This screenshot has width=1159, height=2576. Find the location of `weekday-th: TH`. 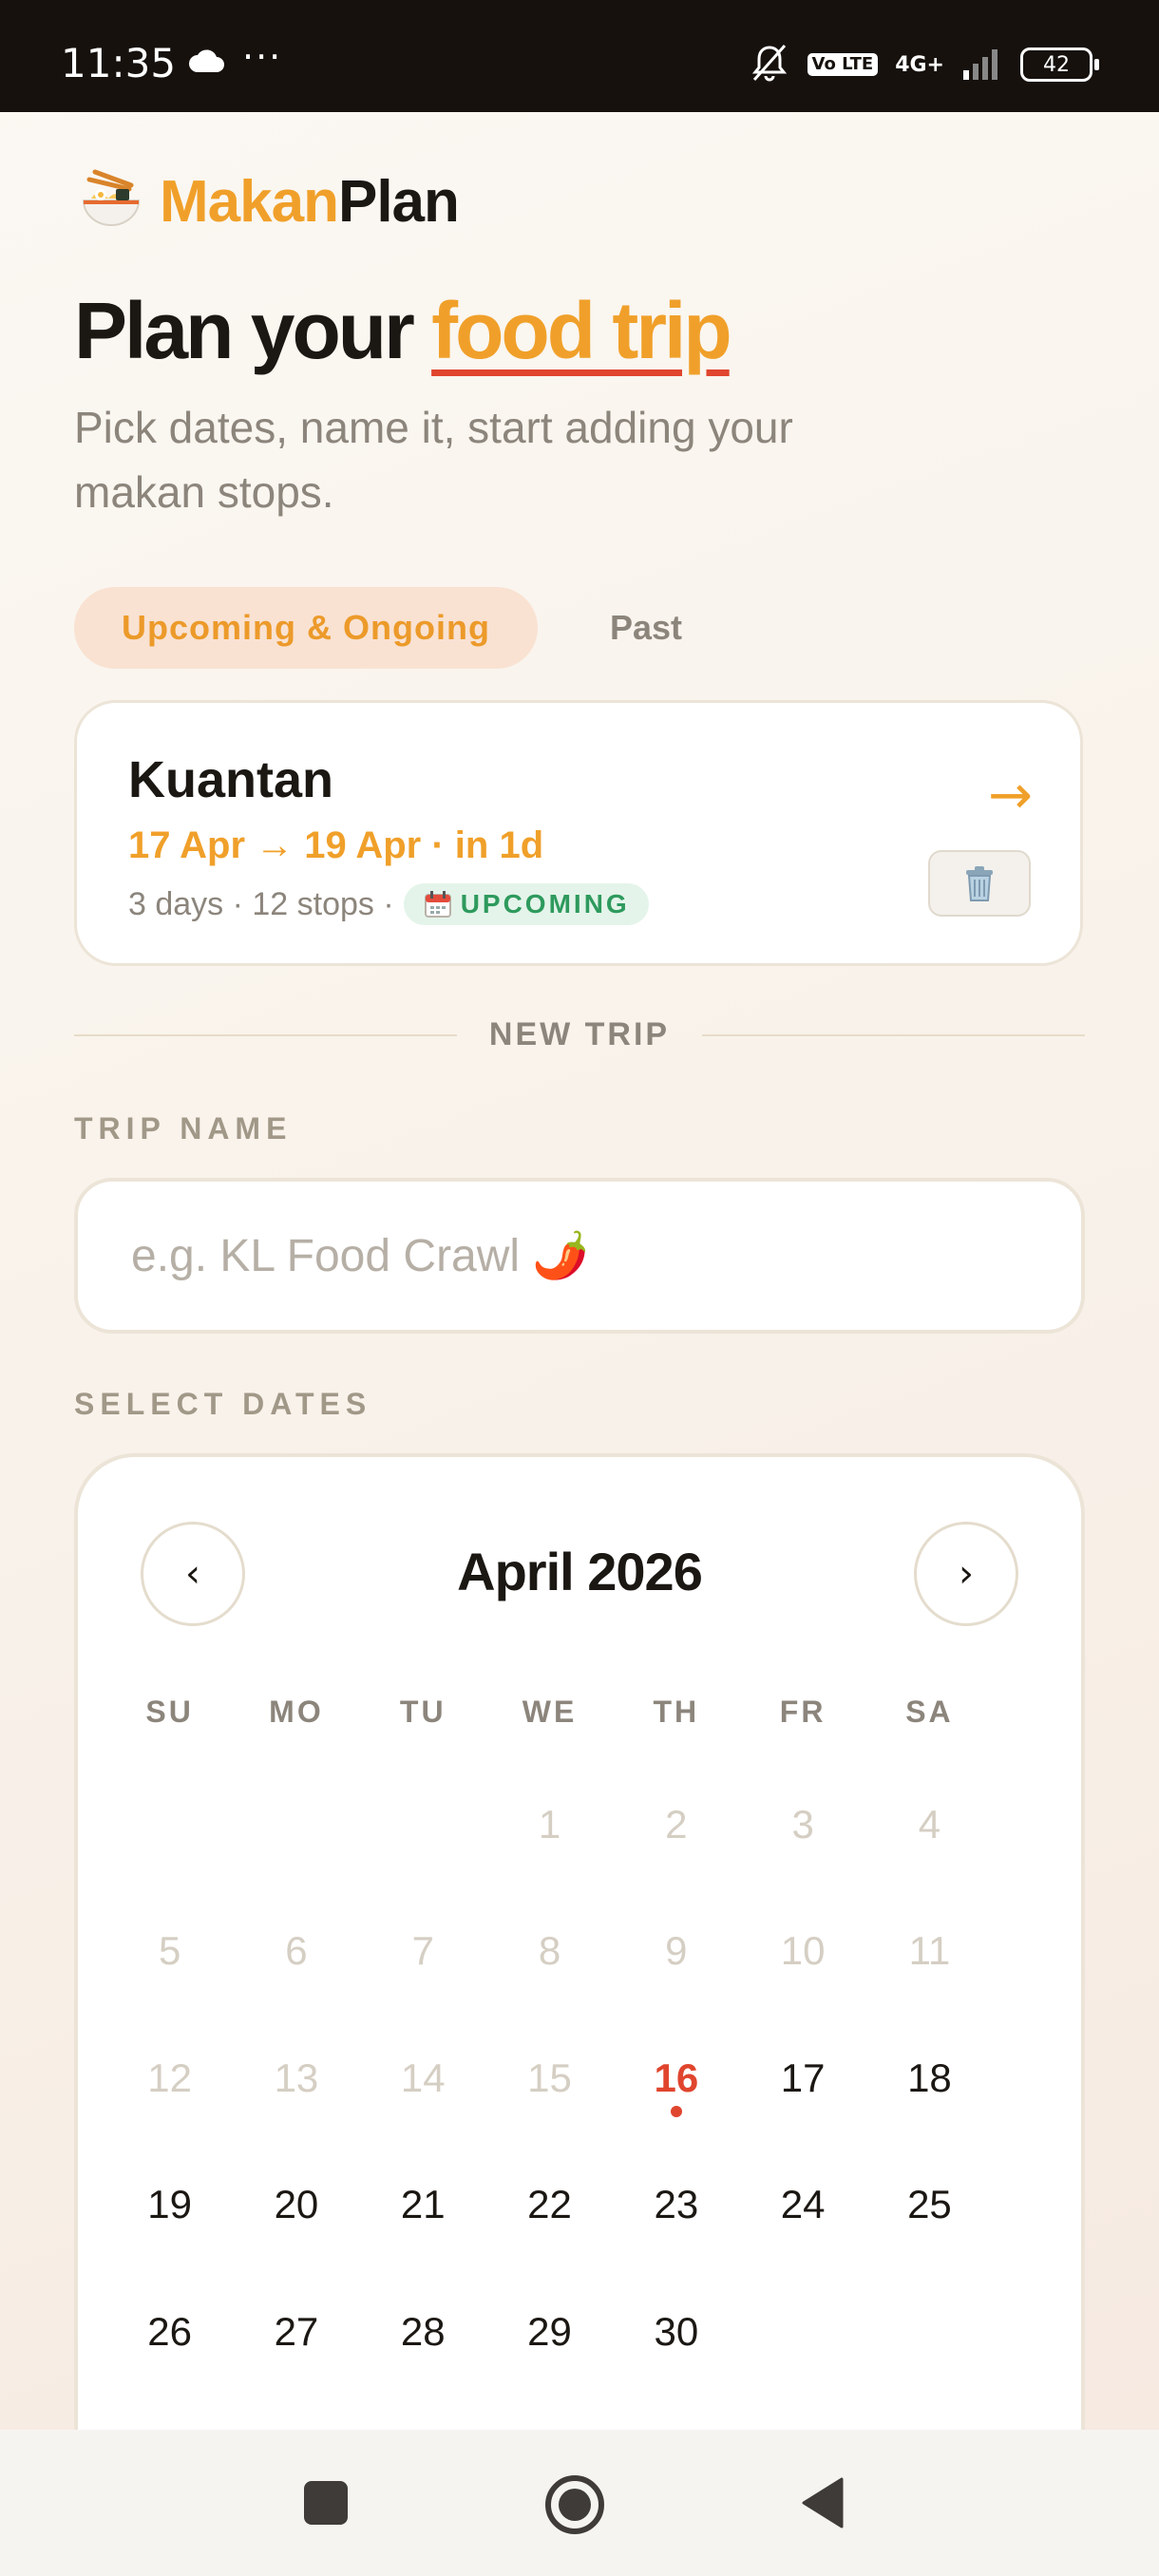

weekday-th: TH is located at coordinates (676, 1712).